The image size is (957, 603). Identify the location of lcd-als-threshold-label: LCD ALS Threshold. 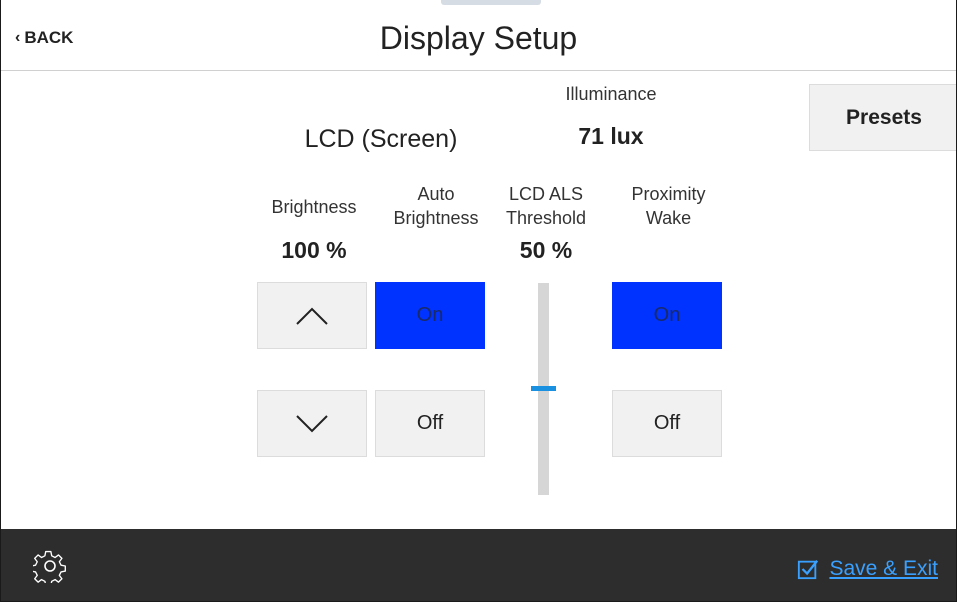
(546, 206).